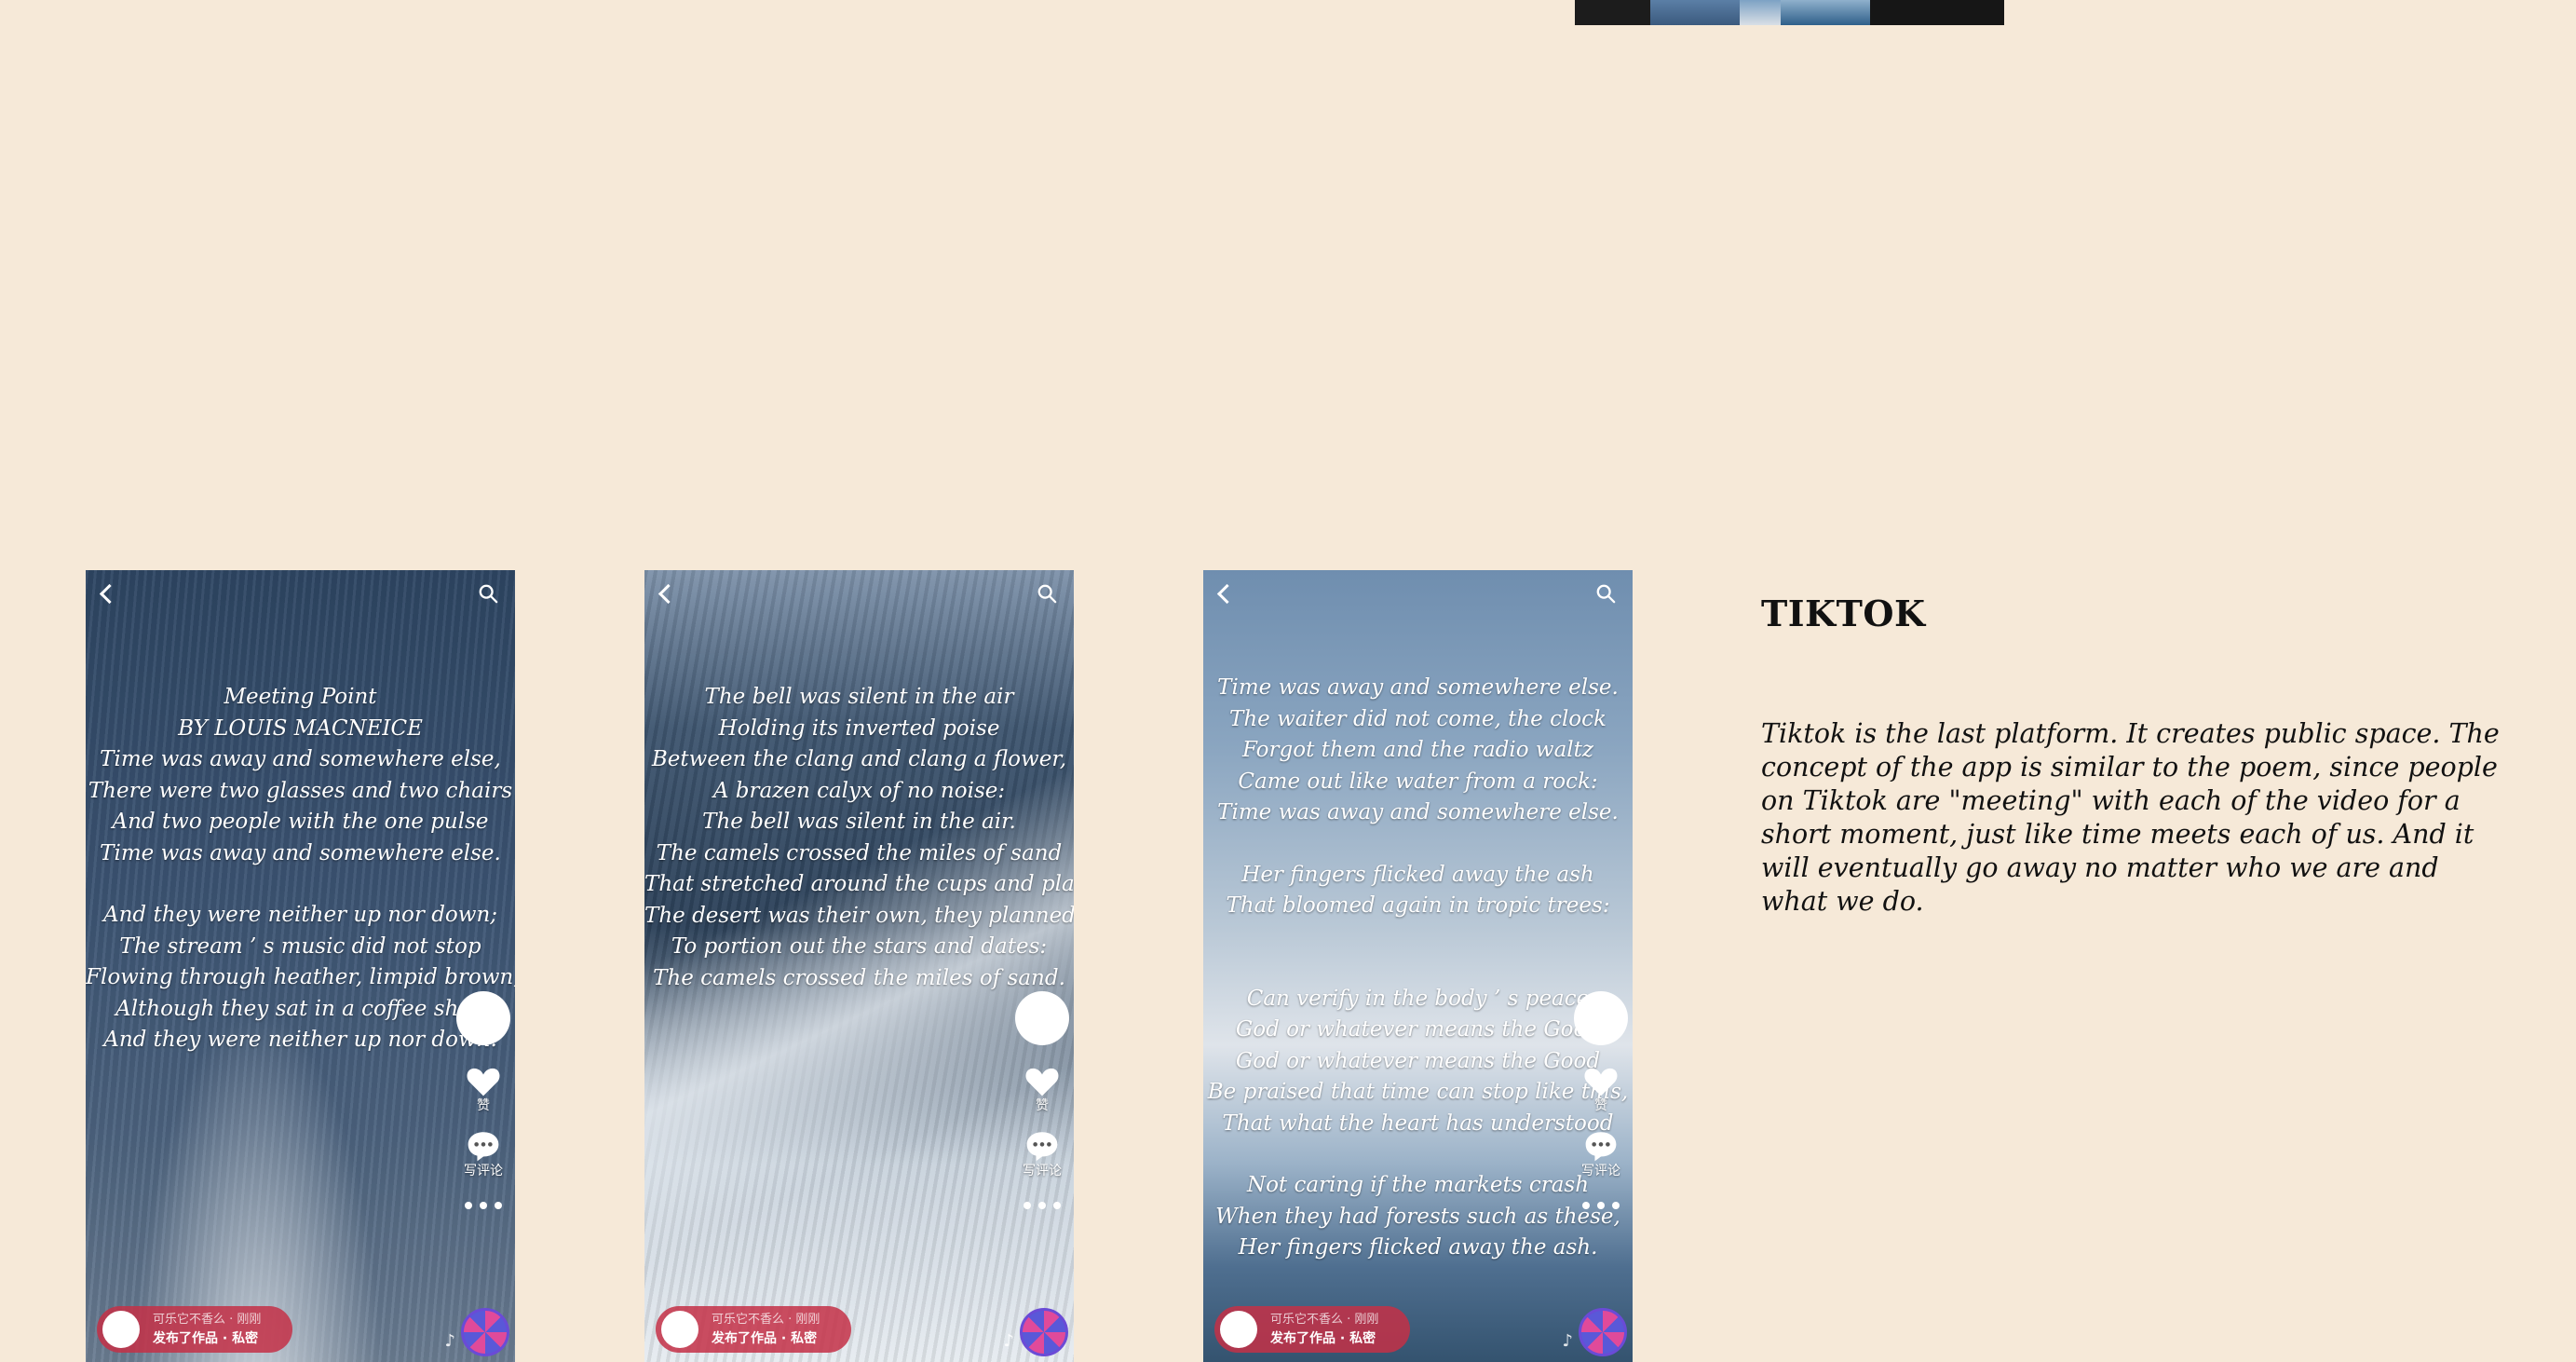 The image size is (2576, 1362). I want to click on poem-line: The stream ’ s music did not stop, so click(300, 946).